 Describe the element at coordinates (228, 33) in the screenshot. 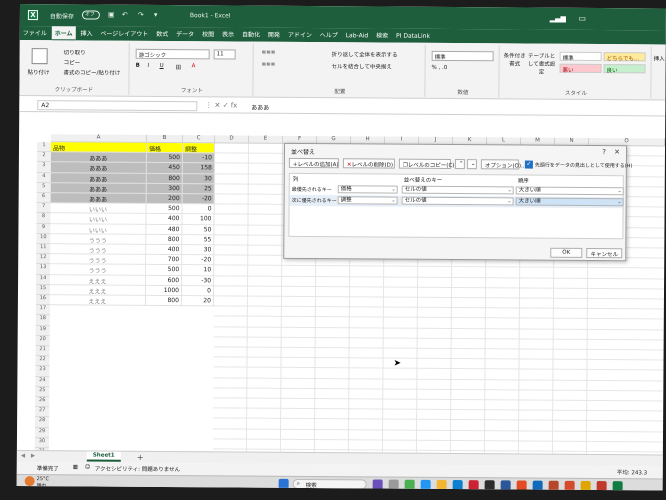

I see `tab-view: 表示` at that location.